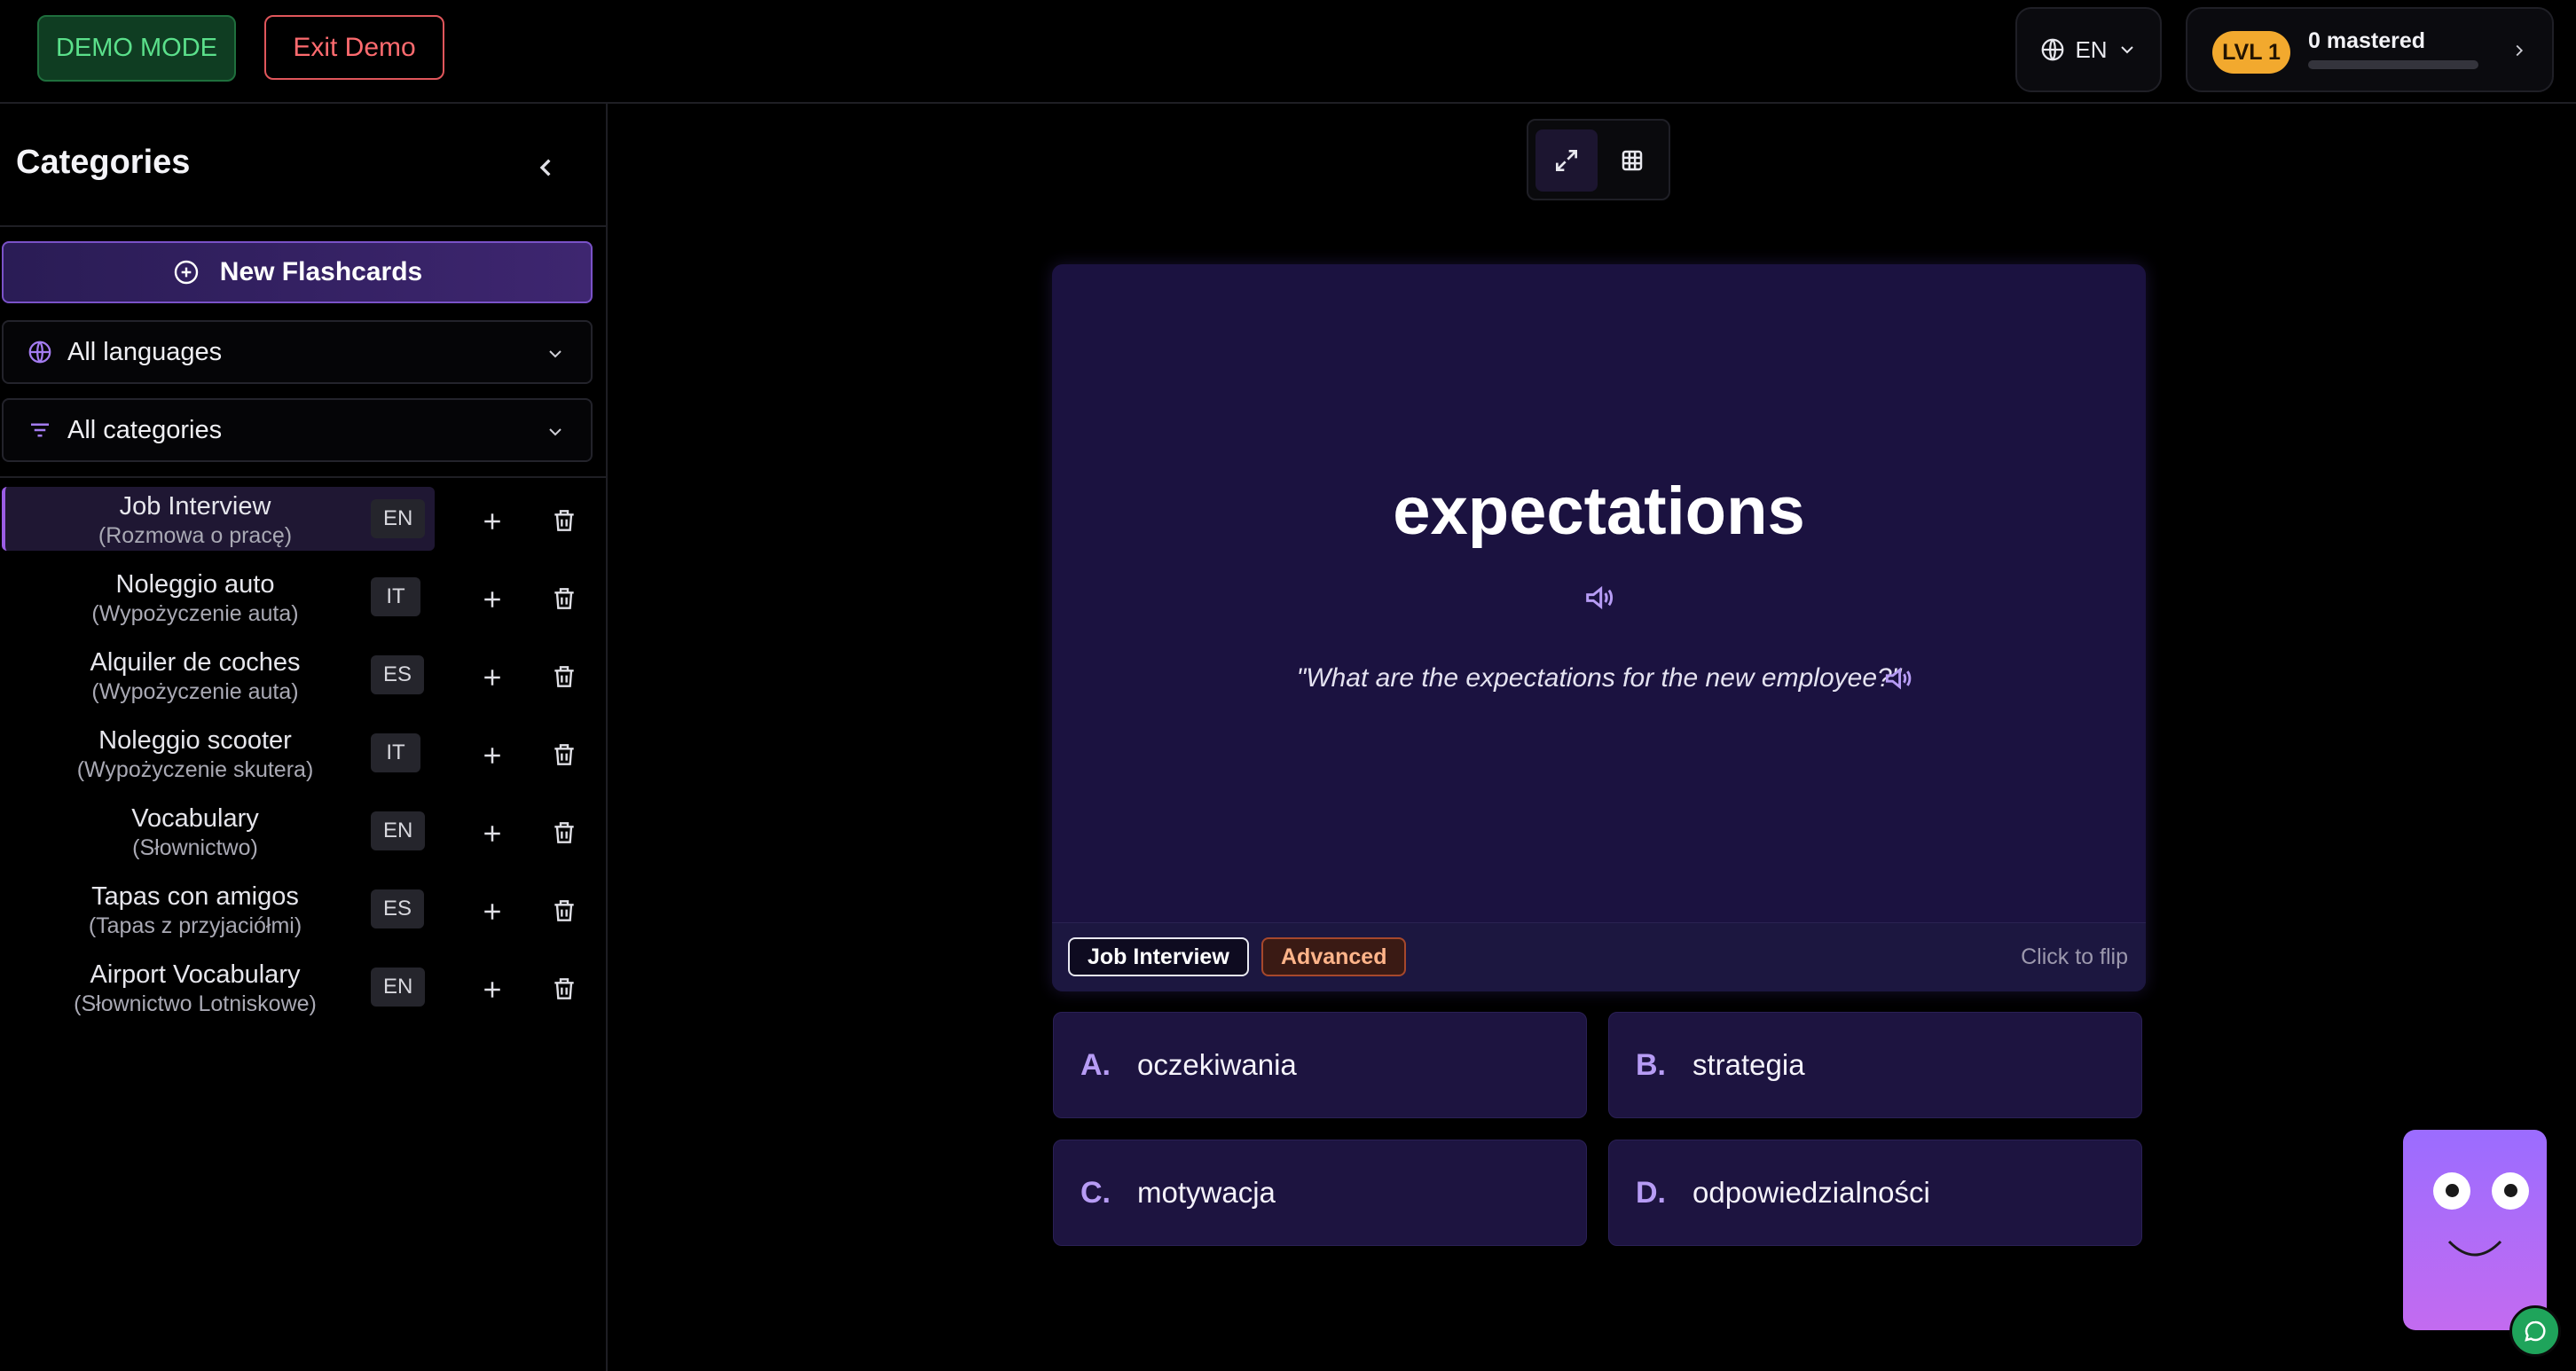 This screenshot has width=2576, height=1371. Describe the element at coordinates (195, 613) in the screenshot. I see `category-translation: (Wypożyczenie auta)` at that location.